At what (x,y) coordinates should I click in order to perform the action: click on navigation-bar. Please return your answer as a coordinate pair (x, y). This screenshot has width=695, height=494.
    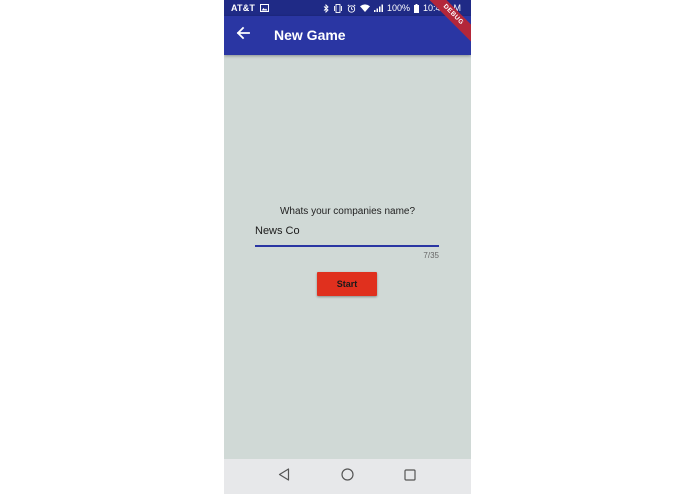
    Looking at the image, I should click on (347, 476).